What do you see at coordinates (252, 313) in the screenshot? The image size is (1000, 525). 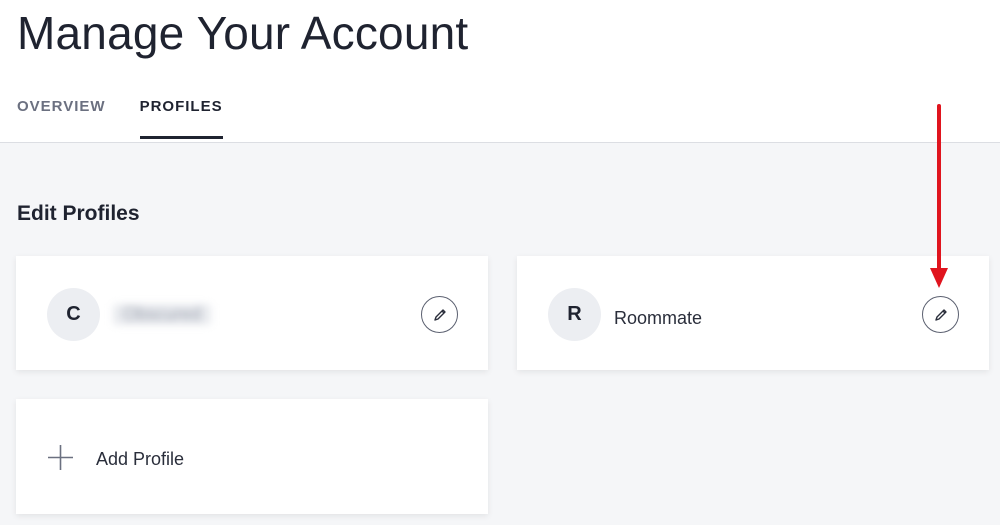 I see `profile-card: C Obscured` at bounding box center [252, 313].